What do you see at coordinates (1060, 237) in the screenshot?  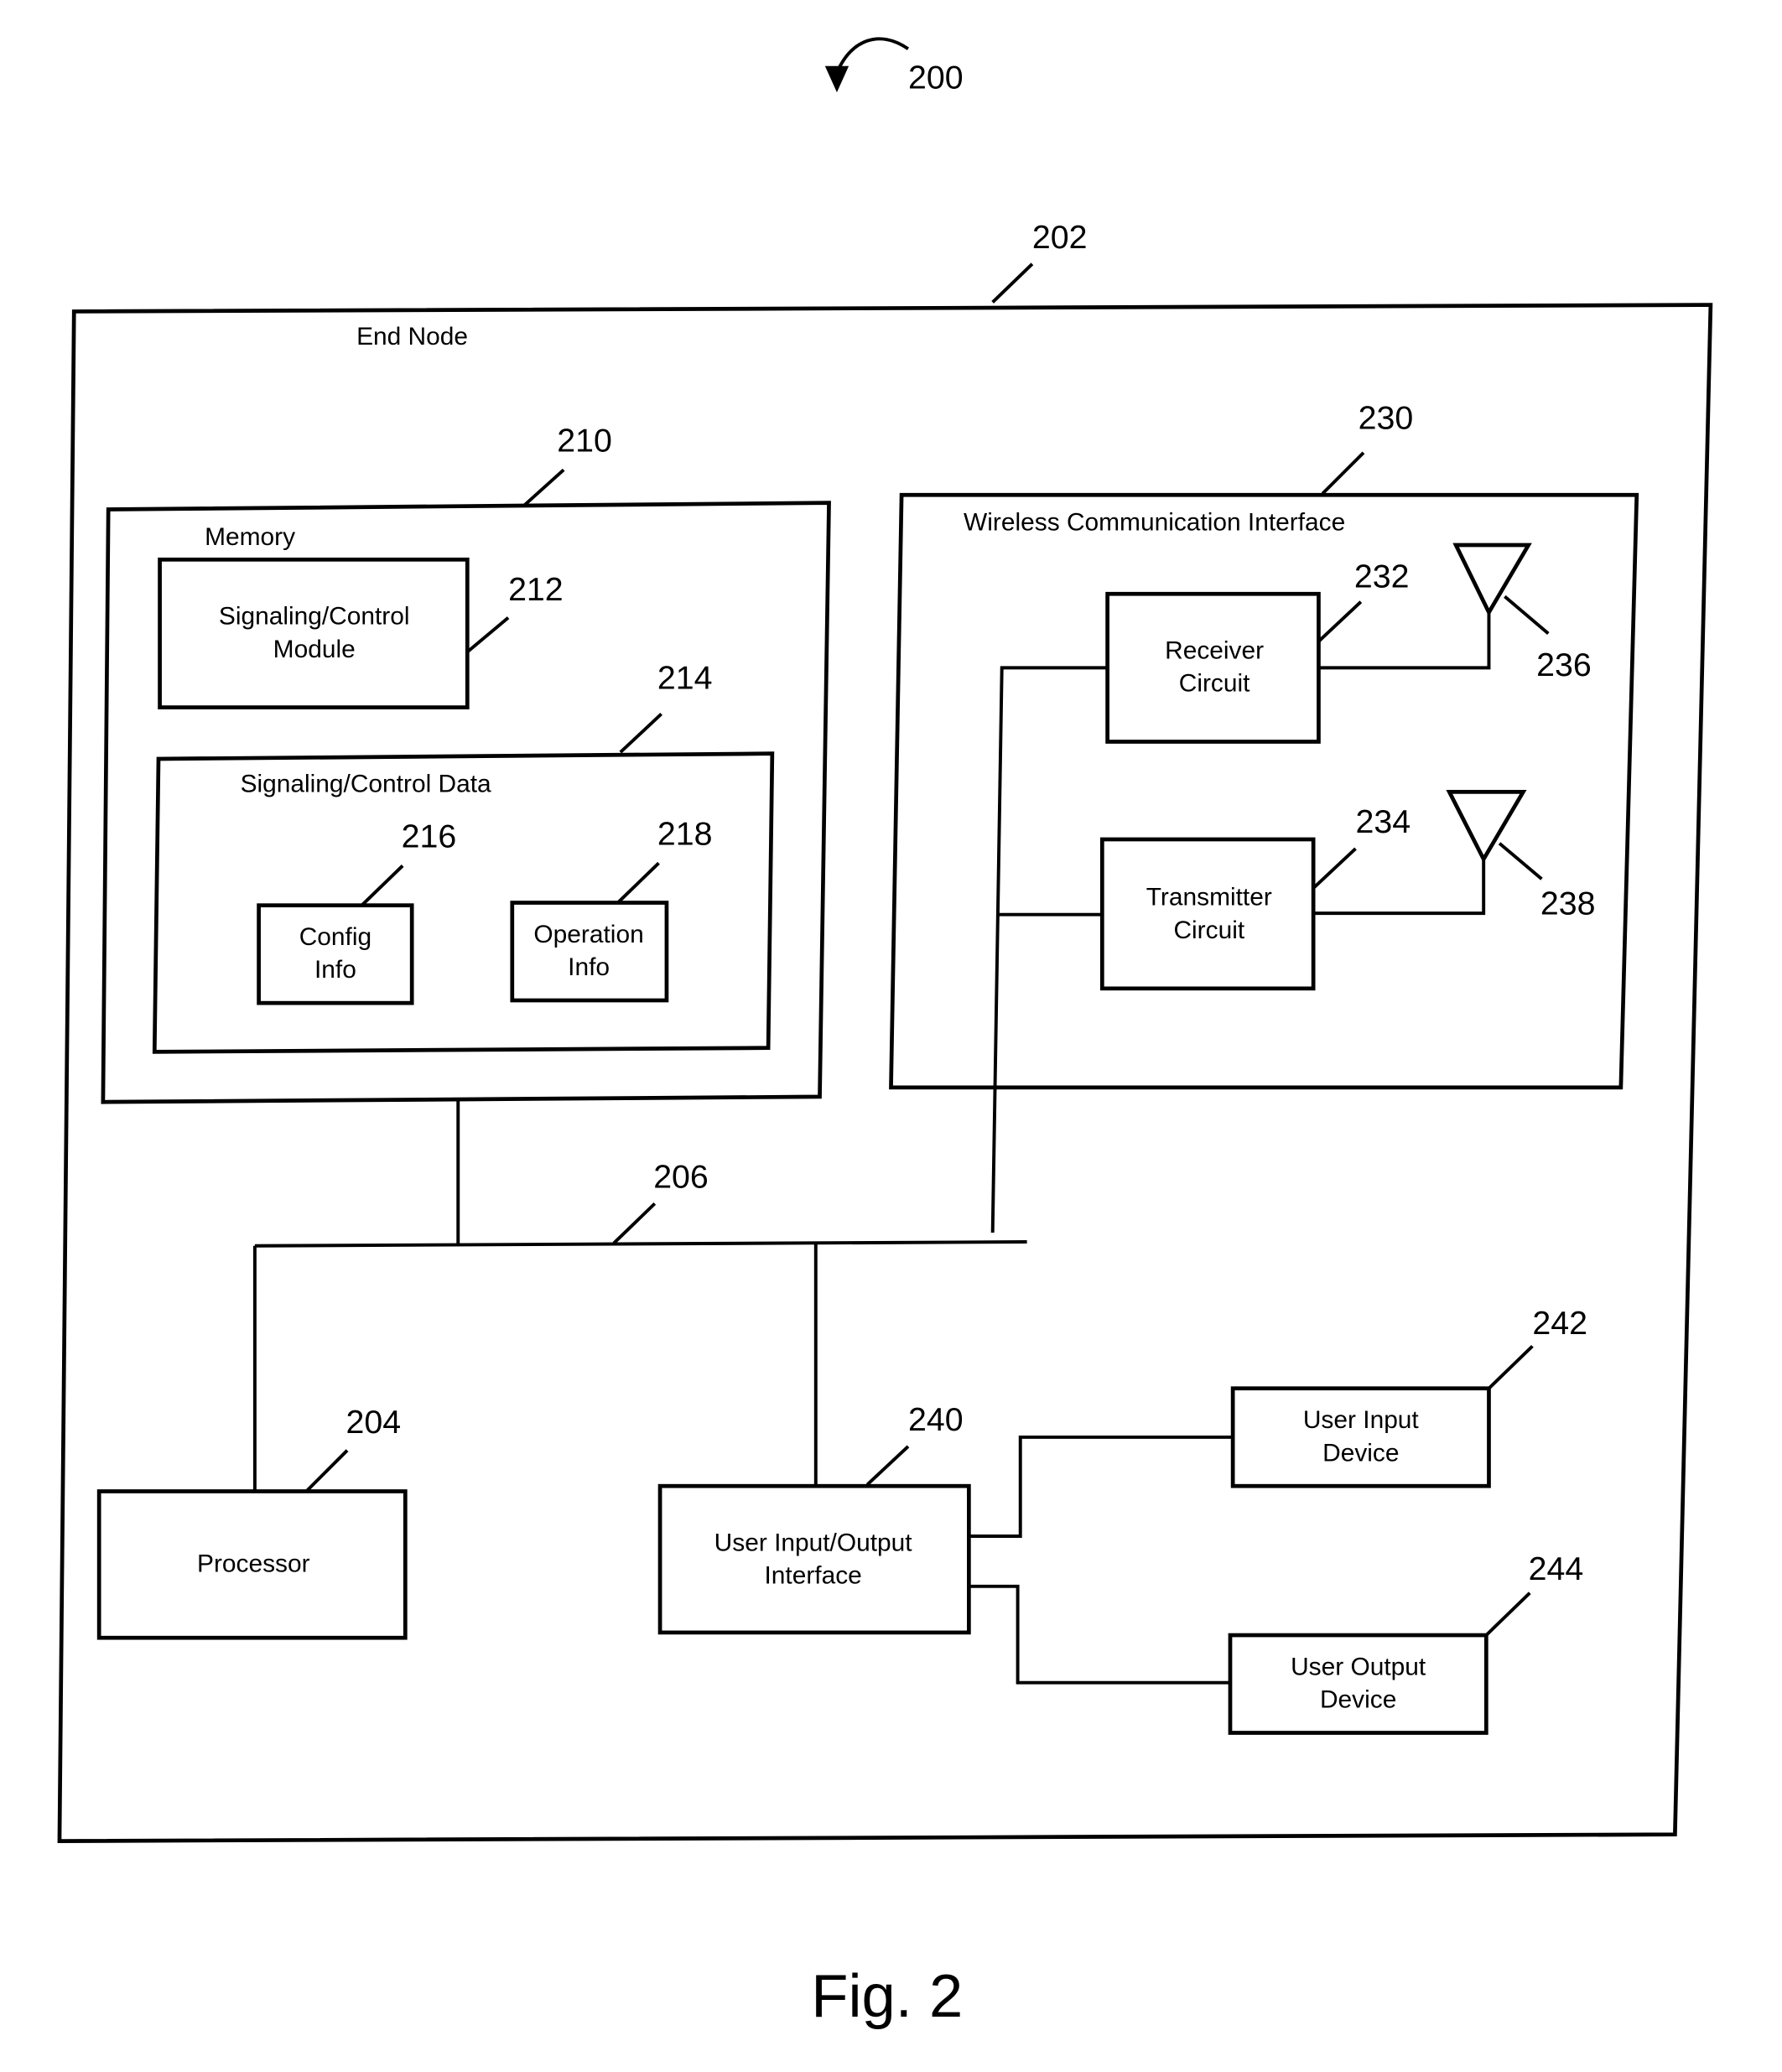 I see `end-node-ref: 202` at bounding box center [1060, 237].